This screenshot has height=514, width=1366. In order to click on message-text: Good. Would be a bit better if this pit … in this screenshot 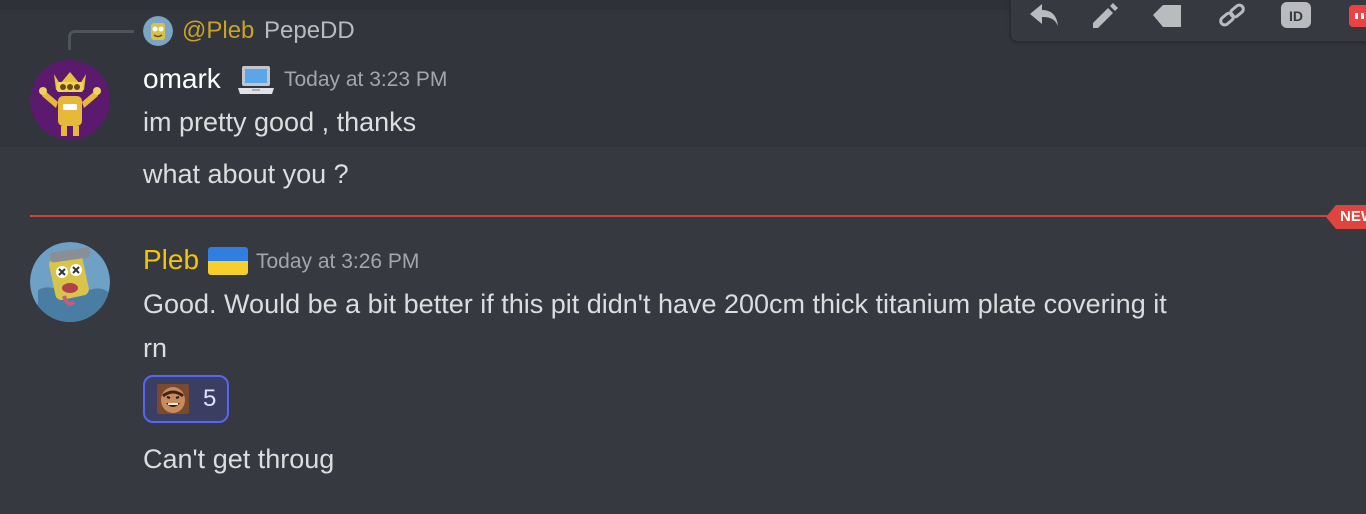, I will do `click(655, 304)`.